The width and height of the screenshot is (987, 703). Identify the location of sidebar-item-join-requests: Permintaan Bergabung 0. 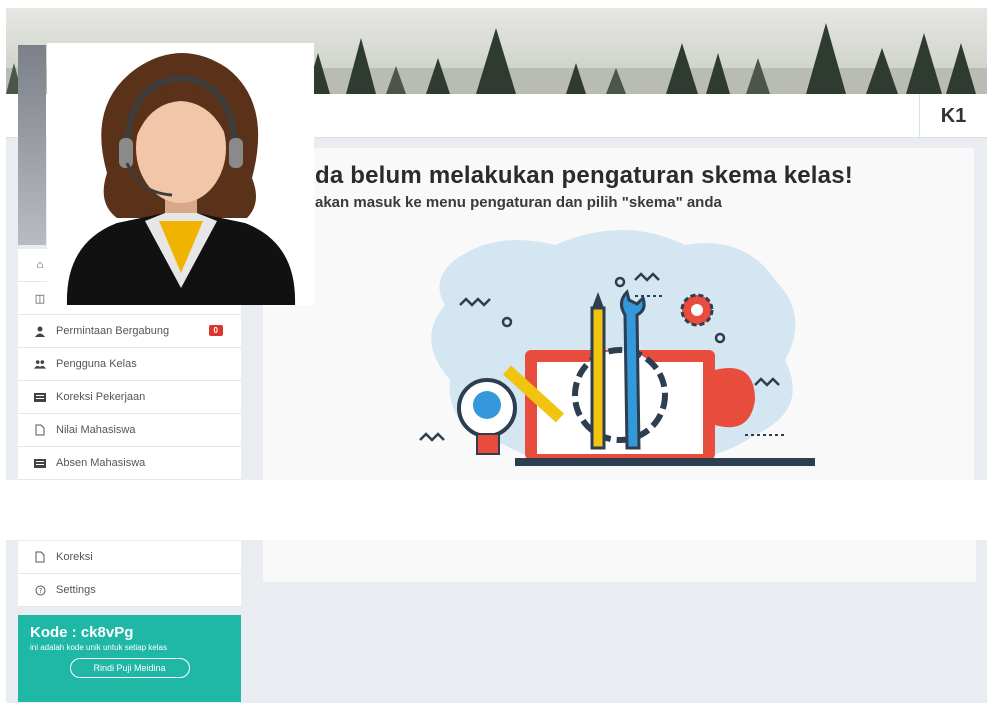
(129, 331).